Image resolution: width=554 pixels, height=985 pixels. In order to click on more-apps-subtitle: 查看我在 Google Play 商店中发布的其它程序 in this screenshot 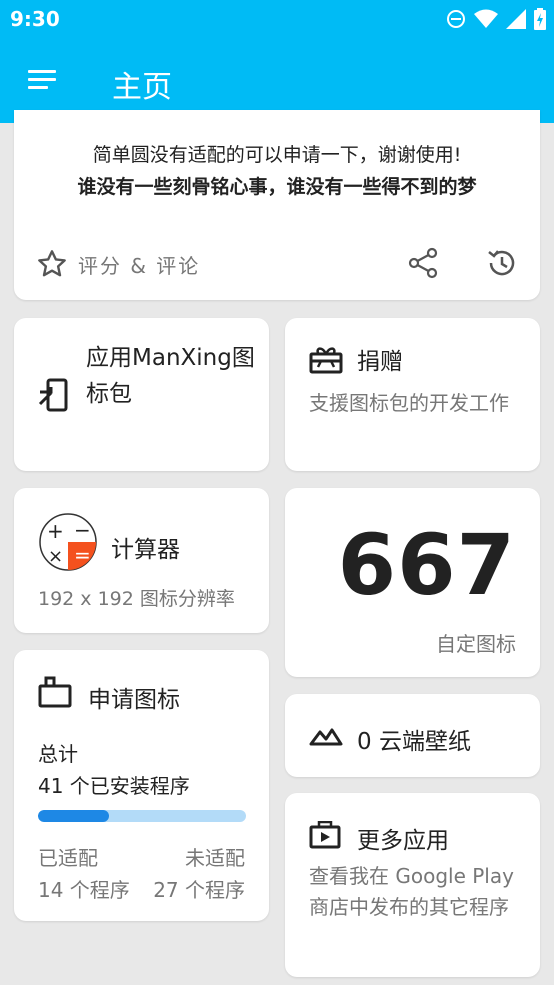, I will do `click(411, 891)`.